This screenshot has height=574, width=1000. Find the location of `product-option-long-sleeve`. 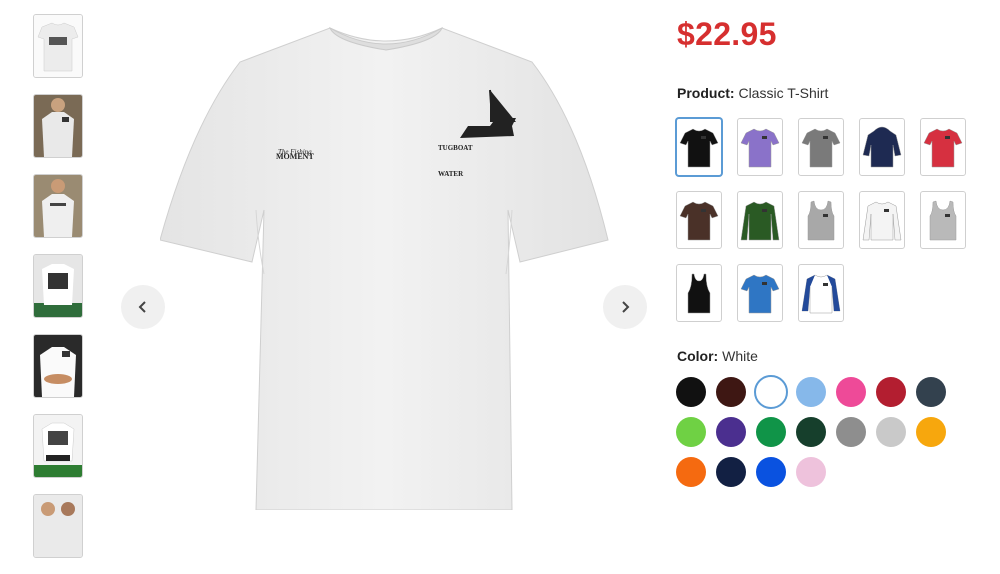

product-option-long-sleeve is located at coordinates (760, 220).